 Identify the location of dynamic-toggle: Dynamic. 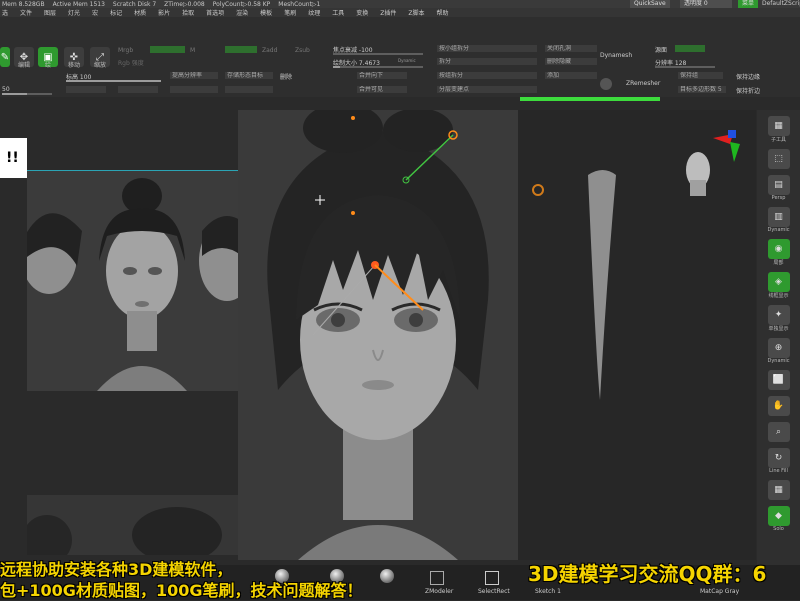
(407, 60).